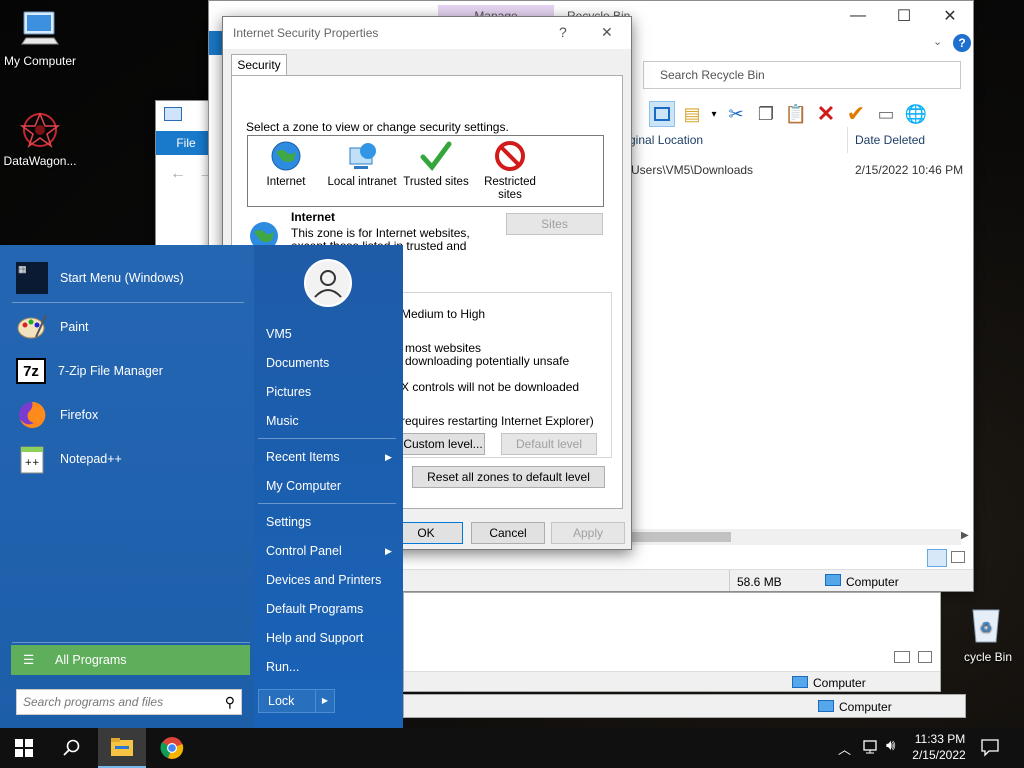  What do you see at coordinates (89, 371) in the screenshot?
I see `start-menu-item-7zip: 7z 7-Zip File Manager` at bounding box center [89, 371].